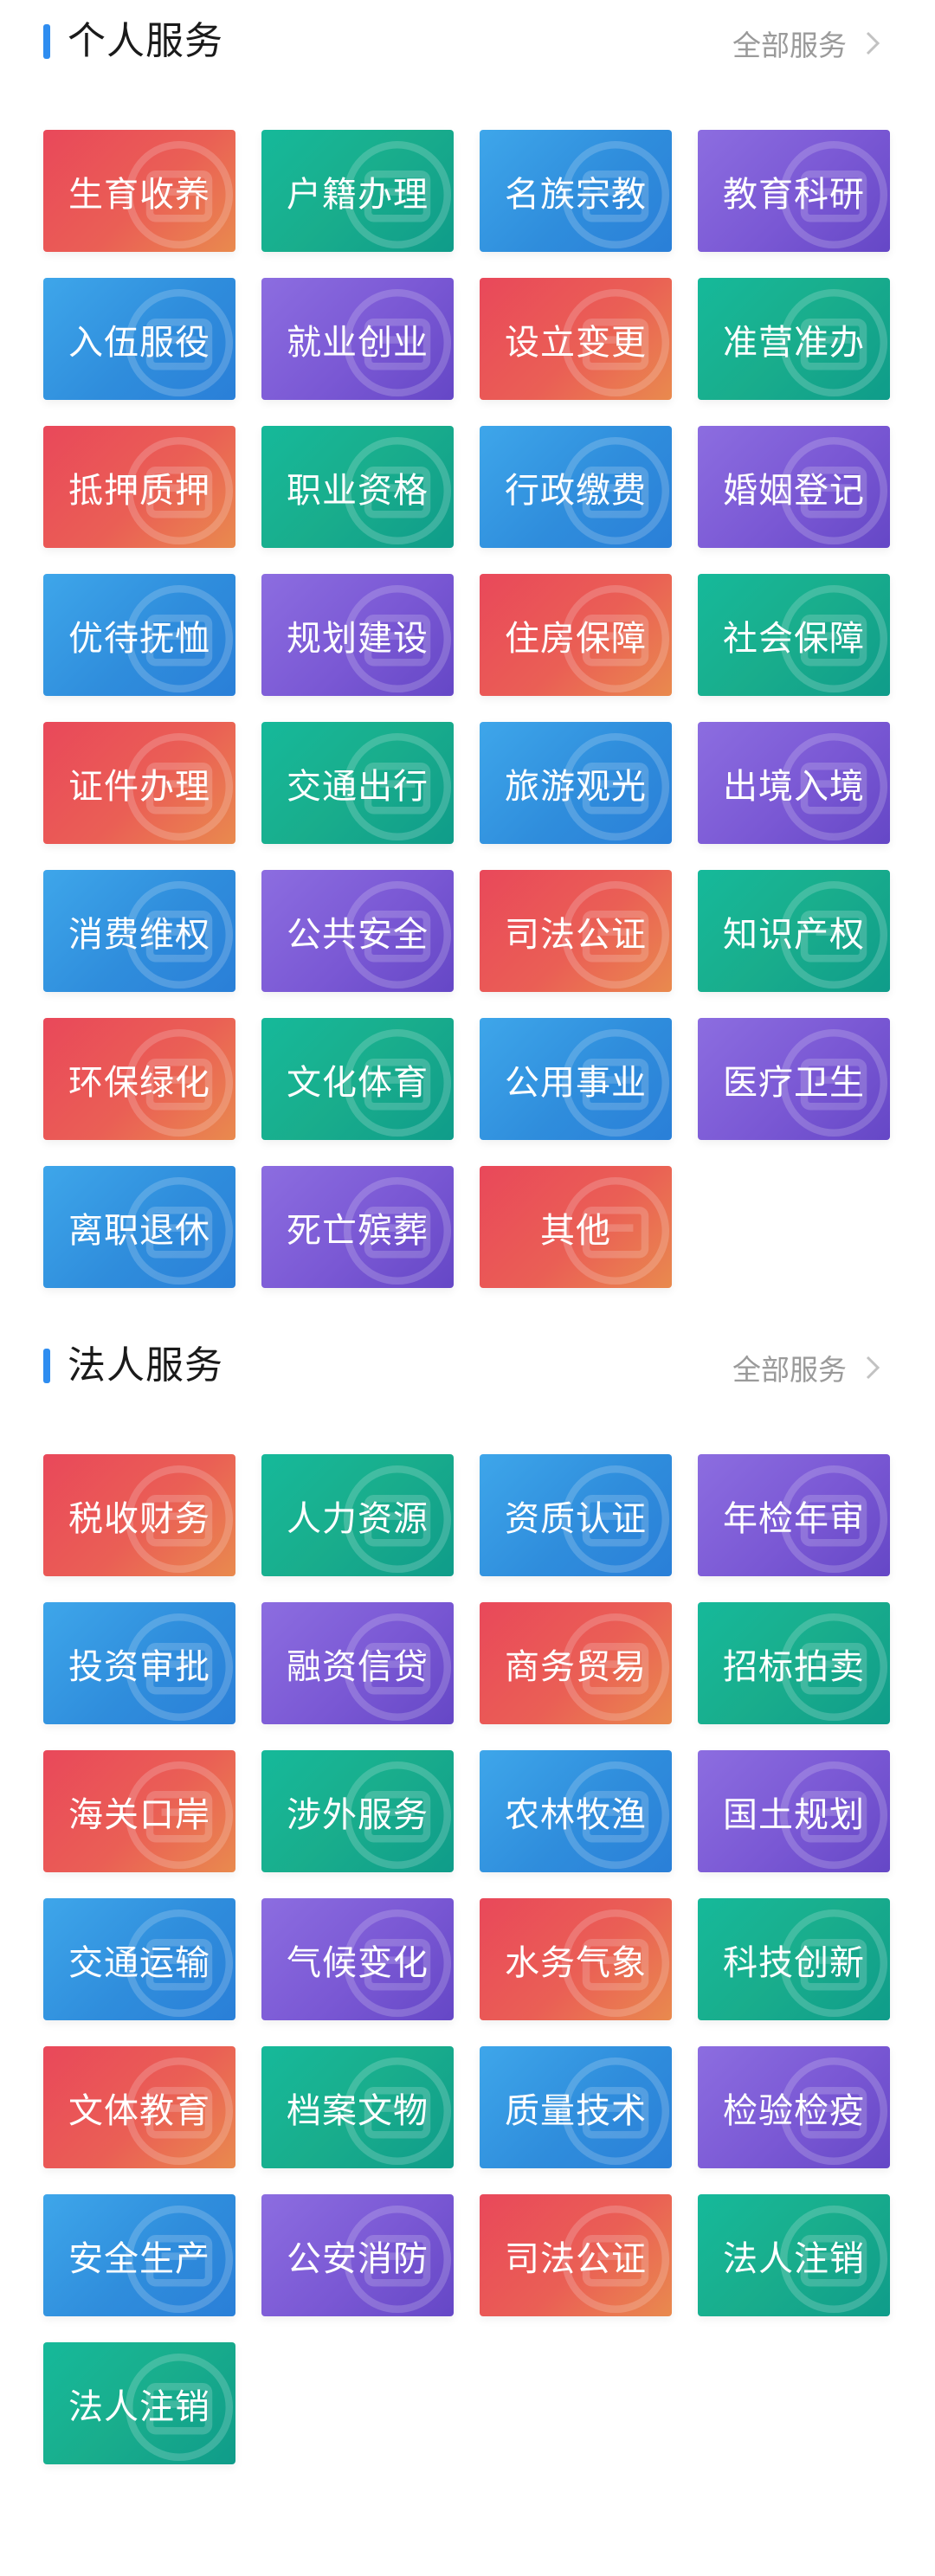 Image resolution: width=935 pixels, height=2576 pixels. What do you see at coordinates (139, 638) in the screenshot?
I see `service-label: 优待抚恤` at bounding box center [139, 638].